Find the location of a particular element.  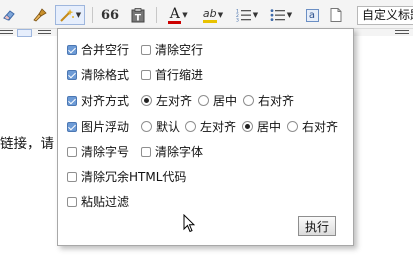

clear-font-size-checkbox is located at coordinates (72, 151).